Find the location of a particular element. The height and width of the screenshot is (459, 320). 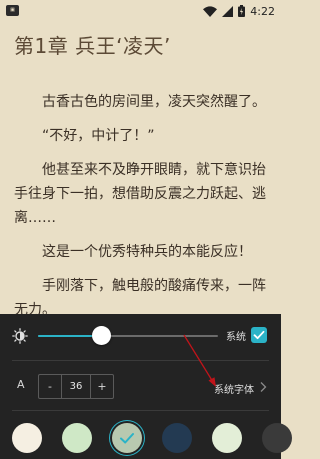

system-brightness-checkbox is located at coordinates (259, 335).